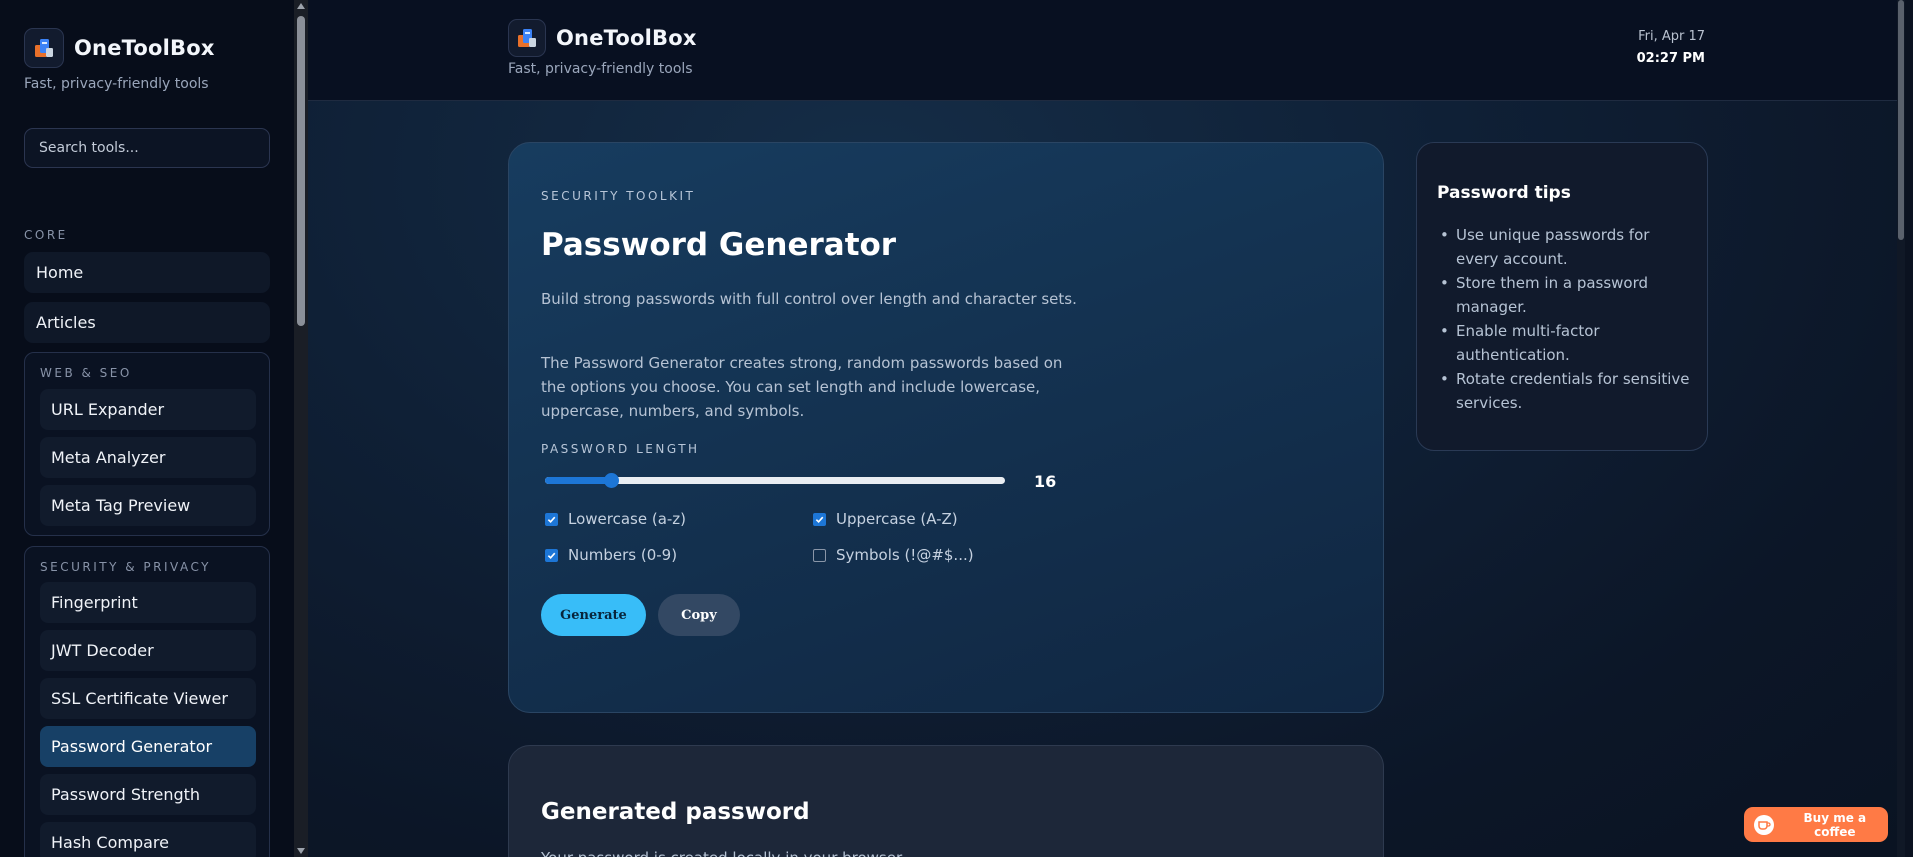 The height and width of the screenshot is (857, 1913). Describe the element at coordinates (301, 851) in the screenshot. I see `scroll-down-arrow-icon` at that location.